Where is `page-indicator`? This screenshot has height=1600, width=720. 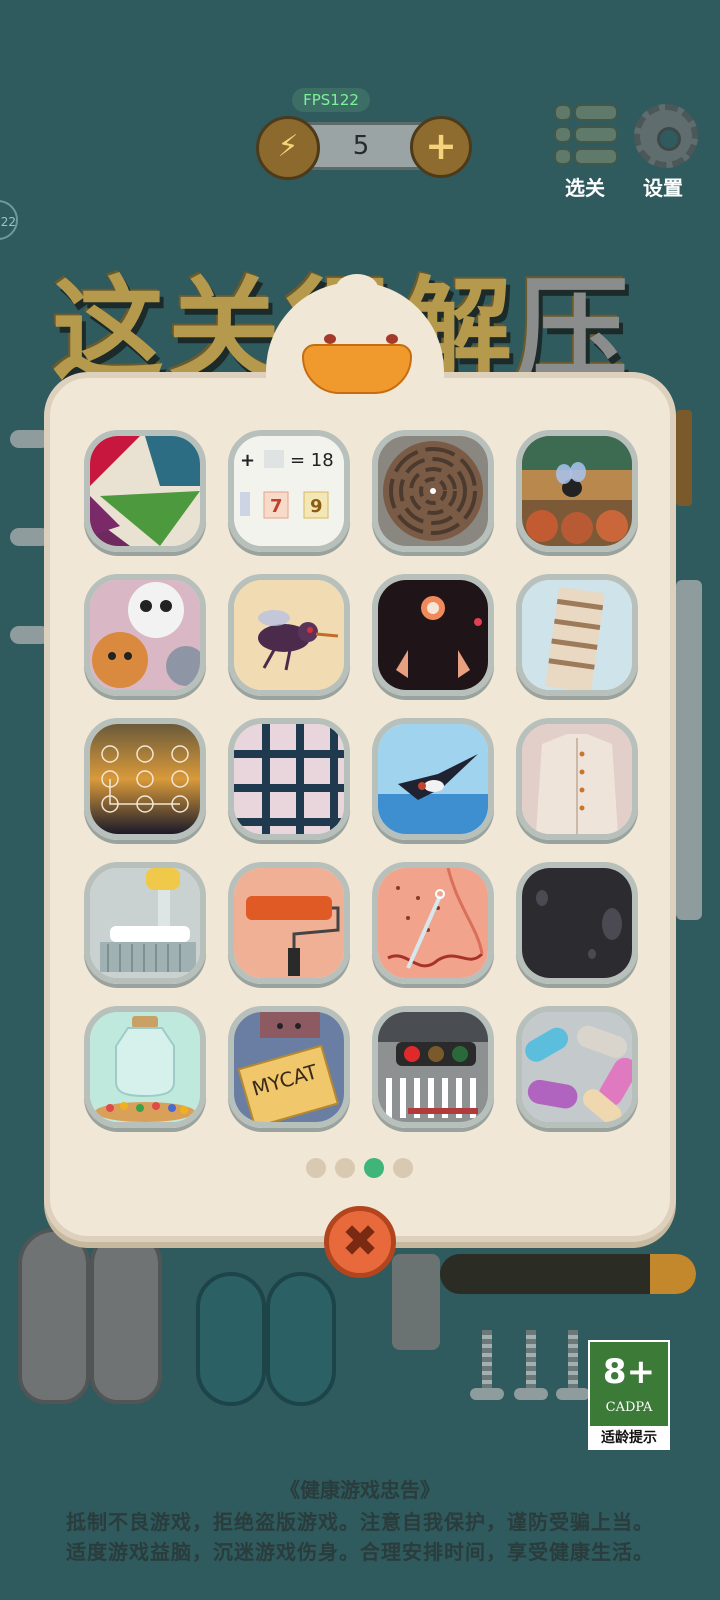 page-indicator is located at coordinates (361, 1169).